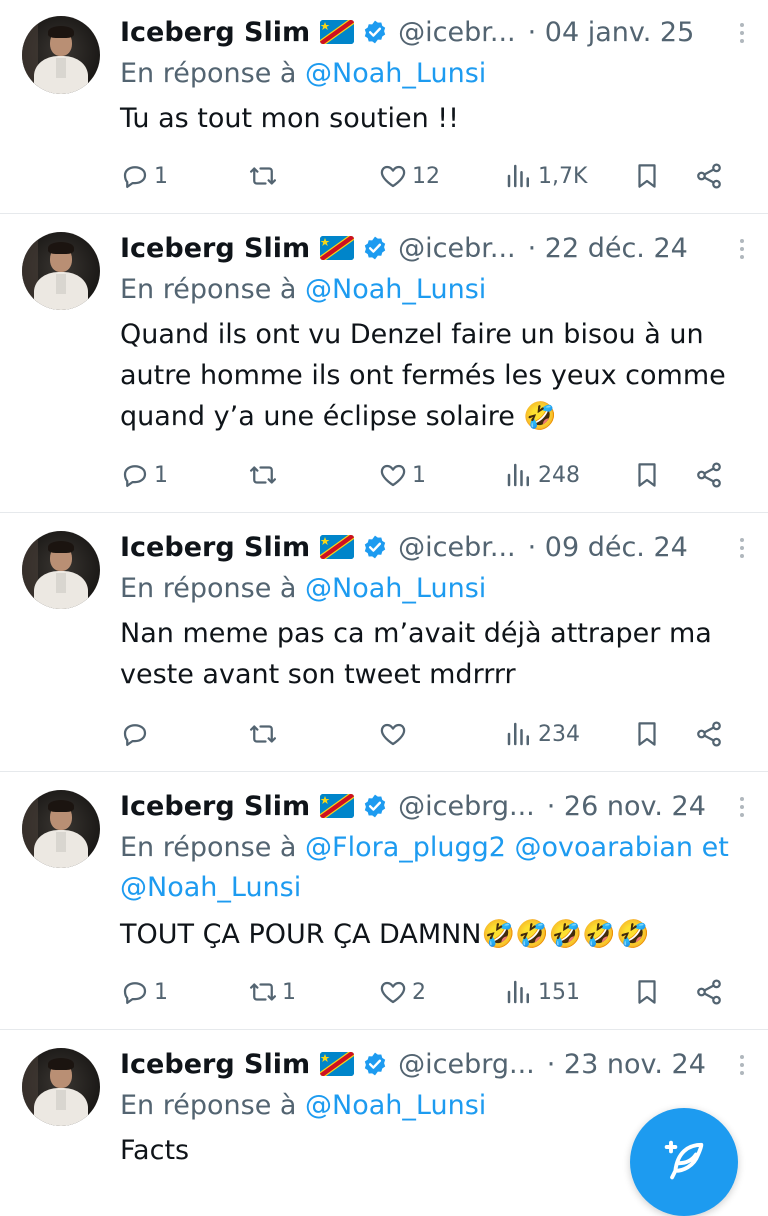 The image size is (768, 1216). I want to click on tweet-date: · 09 déc. 24, so click(608, 547).